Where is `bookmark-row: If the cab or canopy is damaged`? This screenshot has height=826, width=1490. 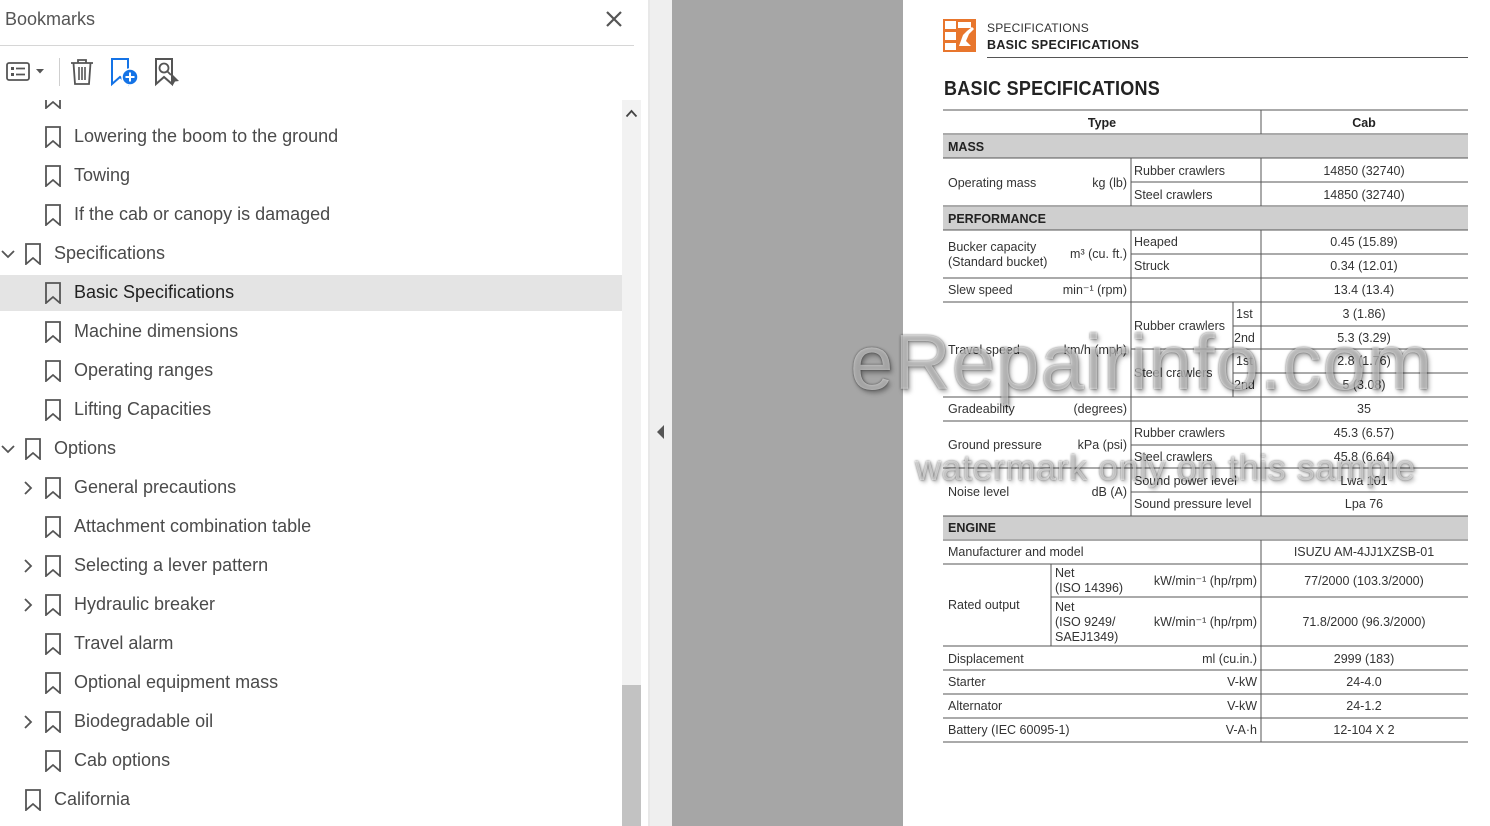 bookmark-row: If the cab or canopy is damaged is located at coordinates (311, 215).